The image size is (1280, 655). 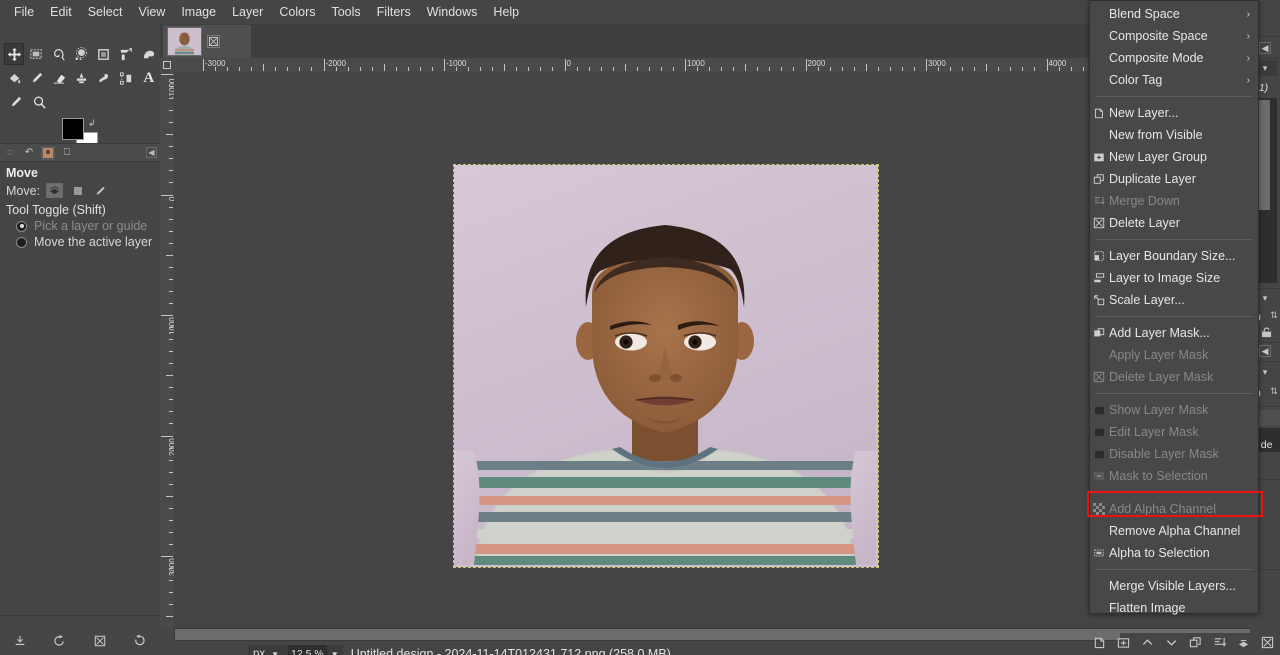 I want to click on menu-select: Select, so click(x=105, y=12).